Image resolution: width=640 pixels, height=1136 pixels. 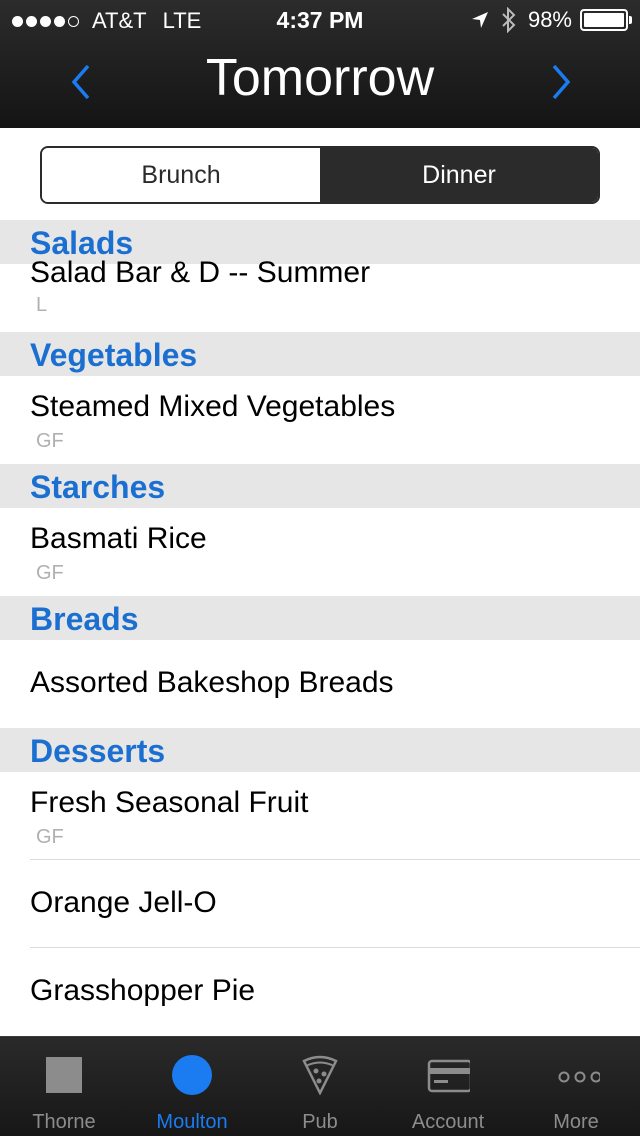 What do you see at coordinates (320, 904) in the screenshot?
I see `list-item: Orange Jell-O` at bounding box center [320, 904].